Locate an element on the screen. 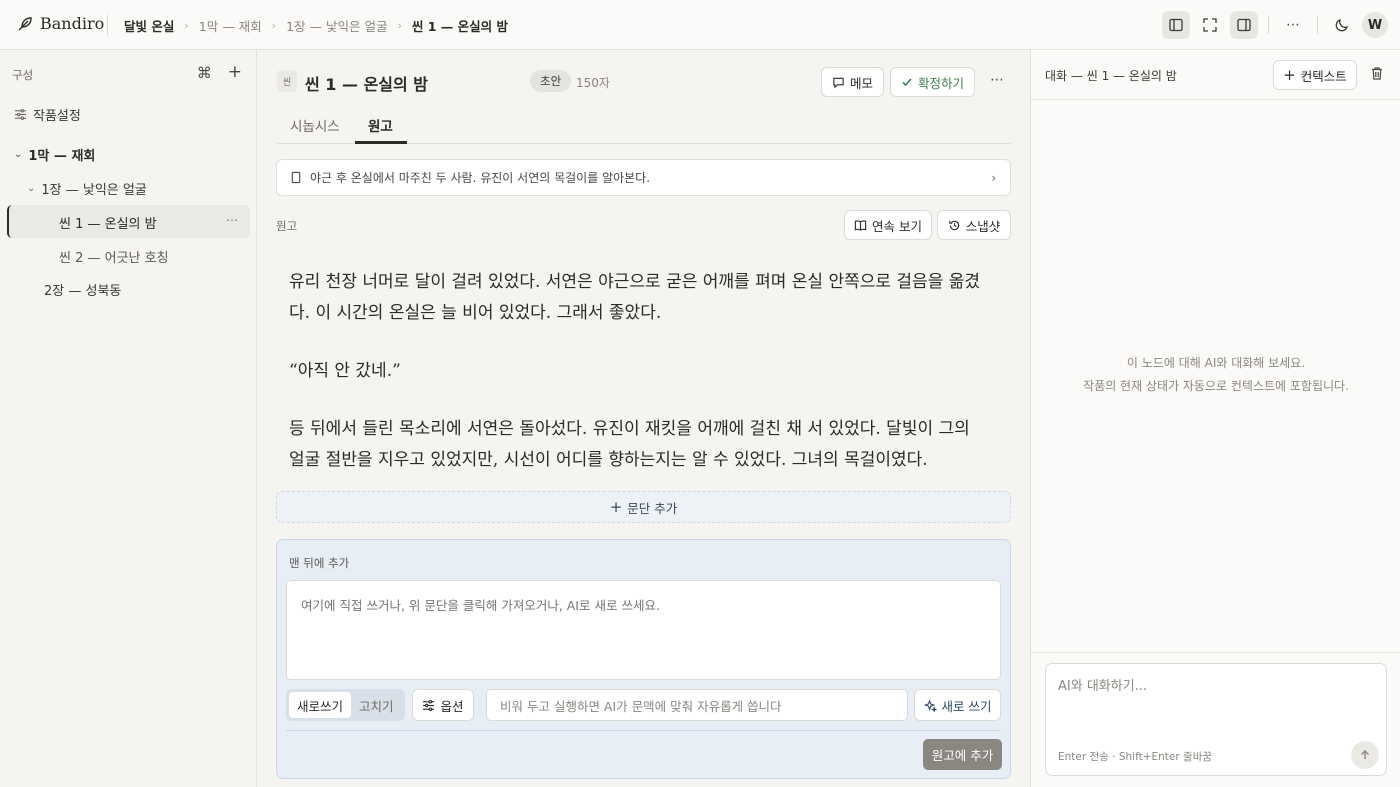 This screenshot has height=787, width=1400. breadcrumb-project: 달빛 온실 is located at coordinates (149, 25).